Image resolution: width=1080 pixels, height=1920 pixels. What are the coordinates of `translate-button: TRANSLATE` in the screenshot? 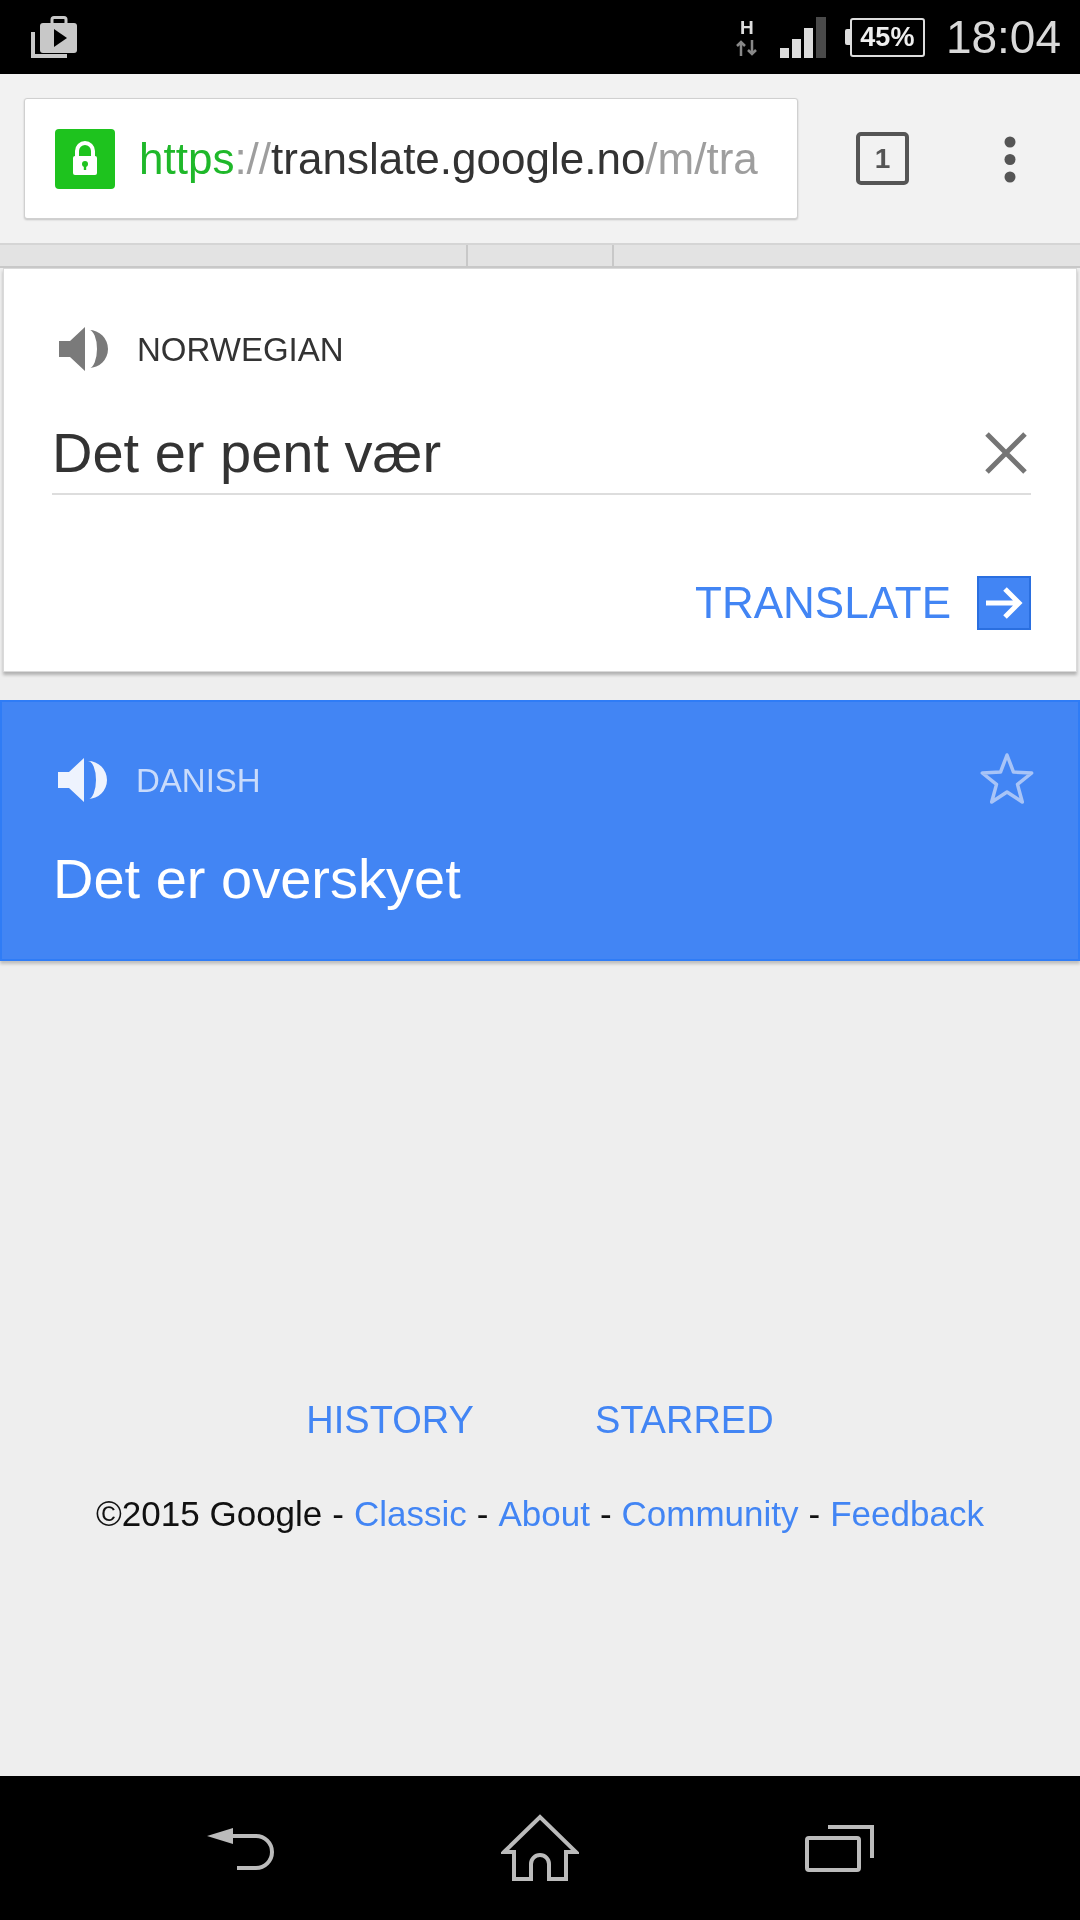 It's located at (863, 603).